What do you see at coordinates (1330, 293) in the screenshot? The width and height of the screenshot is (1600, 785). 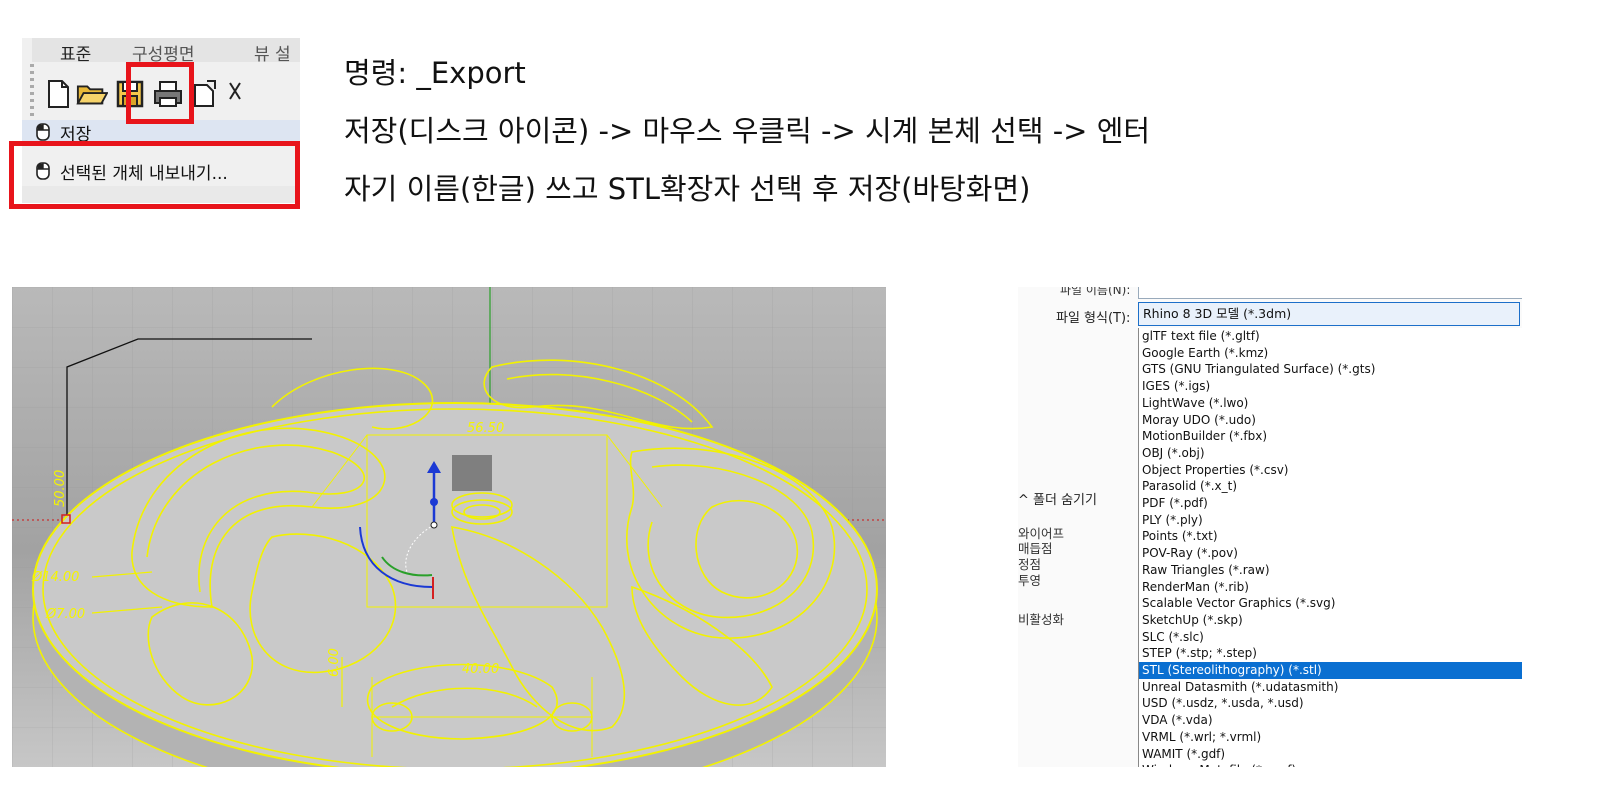 I see `file-name-input` at bounding box center [1330, 293].